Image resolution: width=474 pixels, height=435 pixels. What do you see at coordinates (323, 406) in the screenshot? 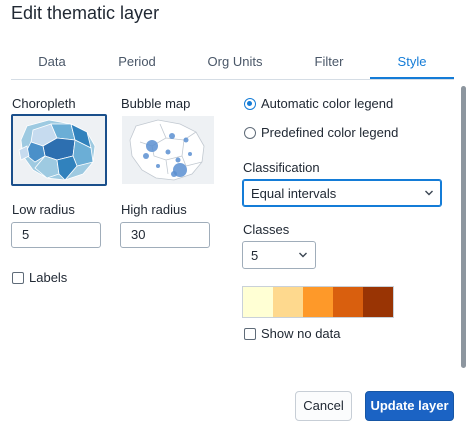
I see `cancel-button: Cancel` at bounding box center [323, 406].